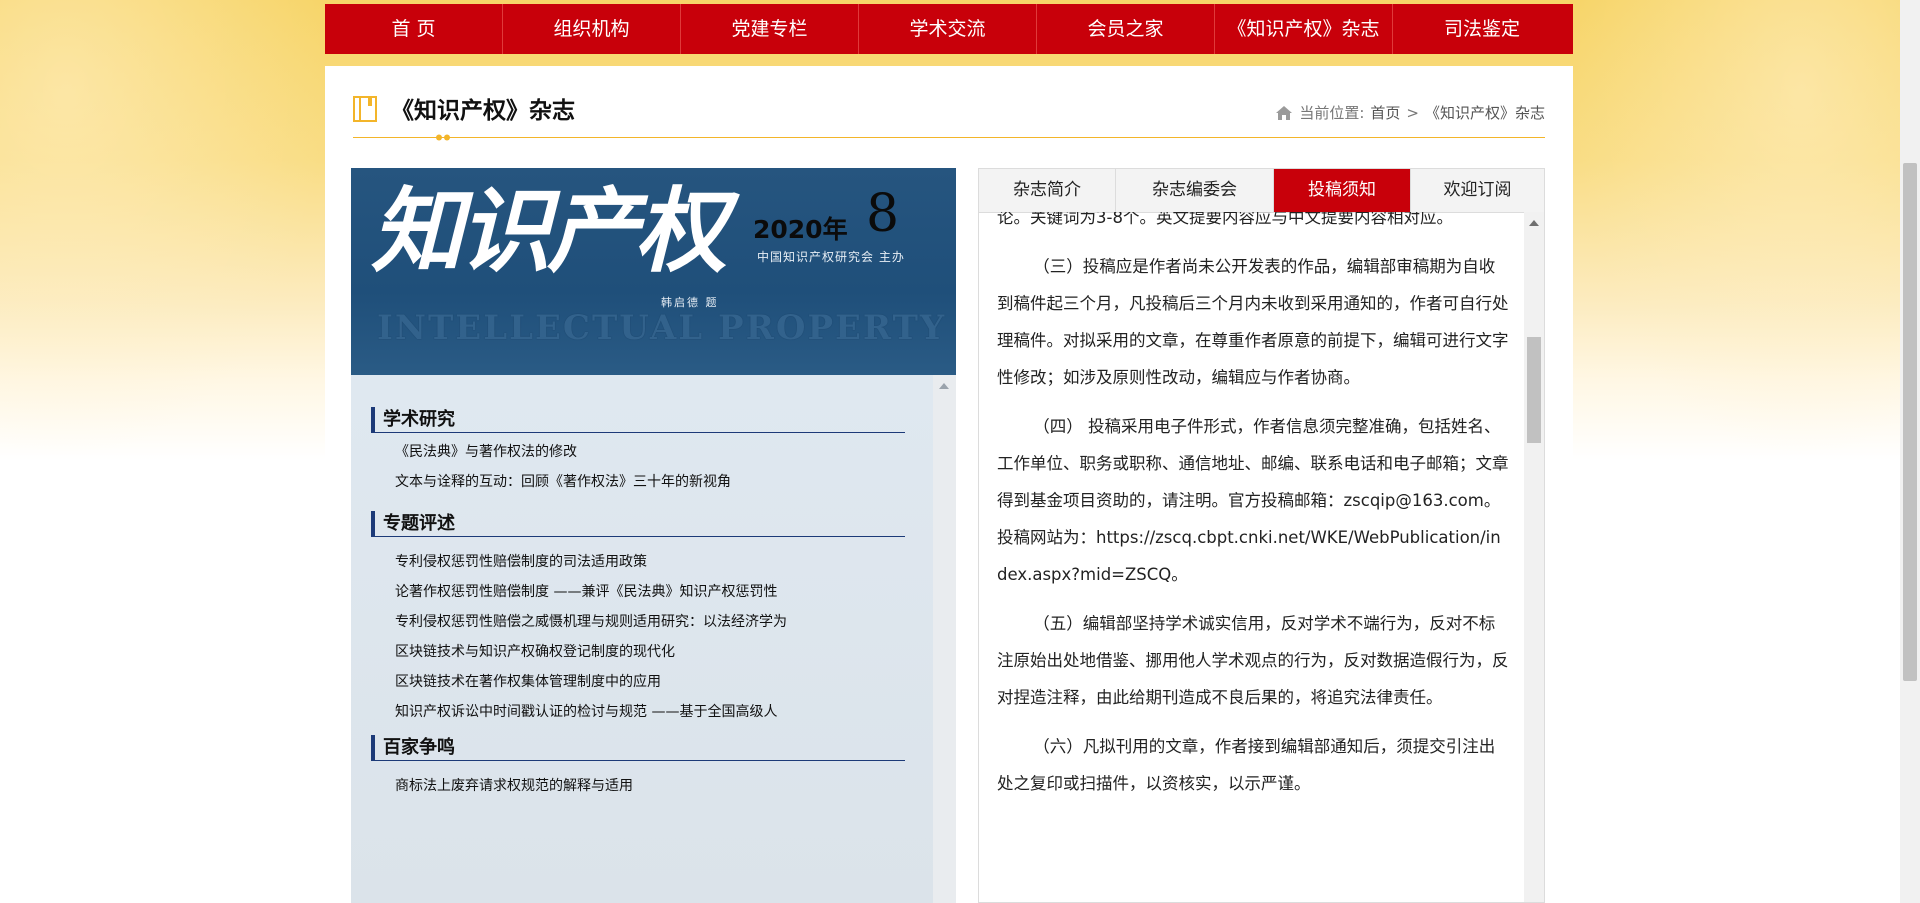  I want to click on header-divider, so click(949, 137).